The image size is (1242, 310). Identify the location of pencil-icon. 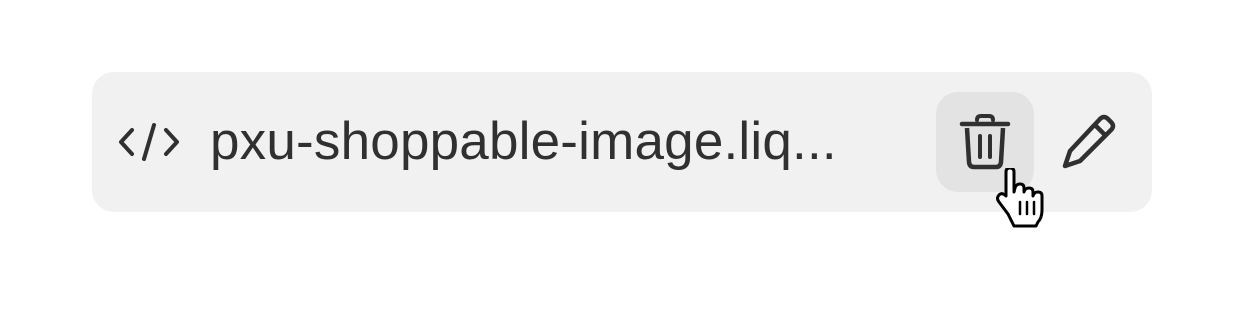
(1089, 141).